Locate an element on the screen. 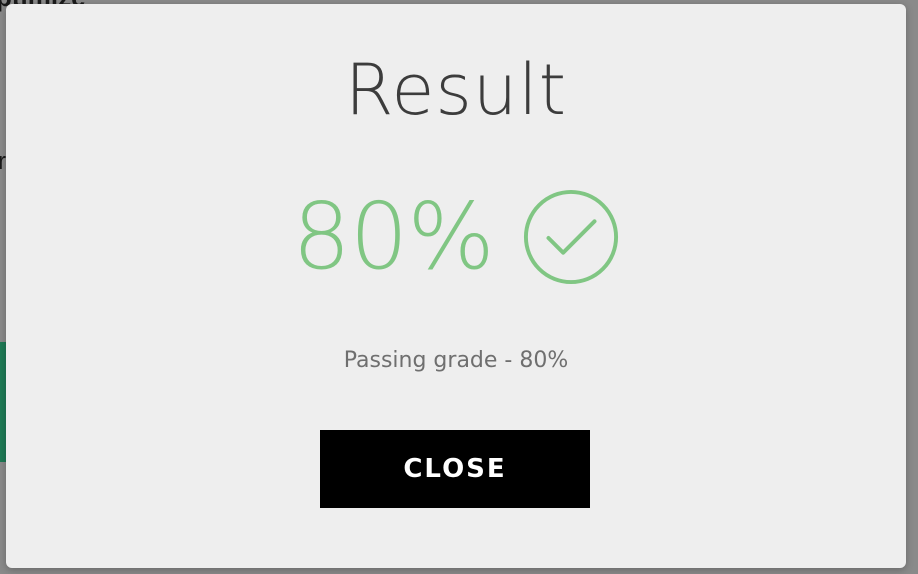  modal-title: Result is located at coordinates (456, 90).